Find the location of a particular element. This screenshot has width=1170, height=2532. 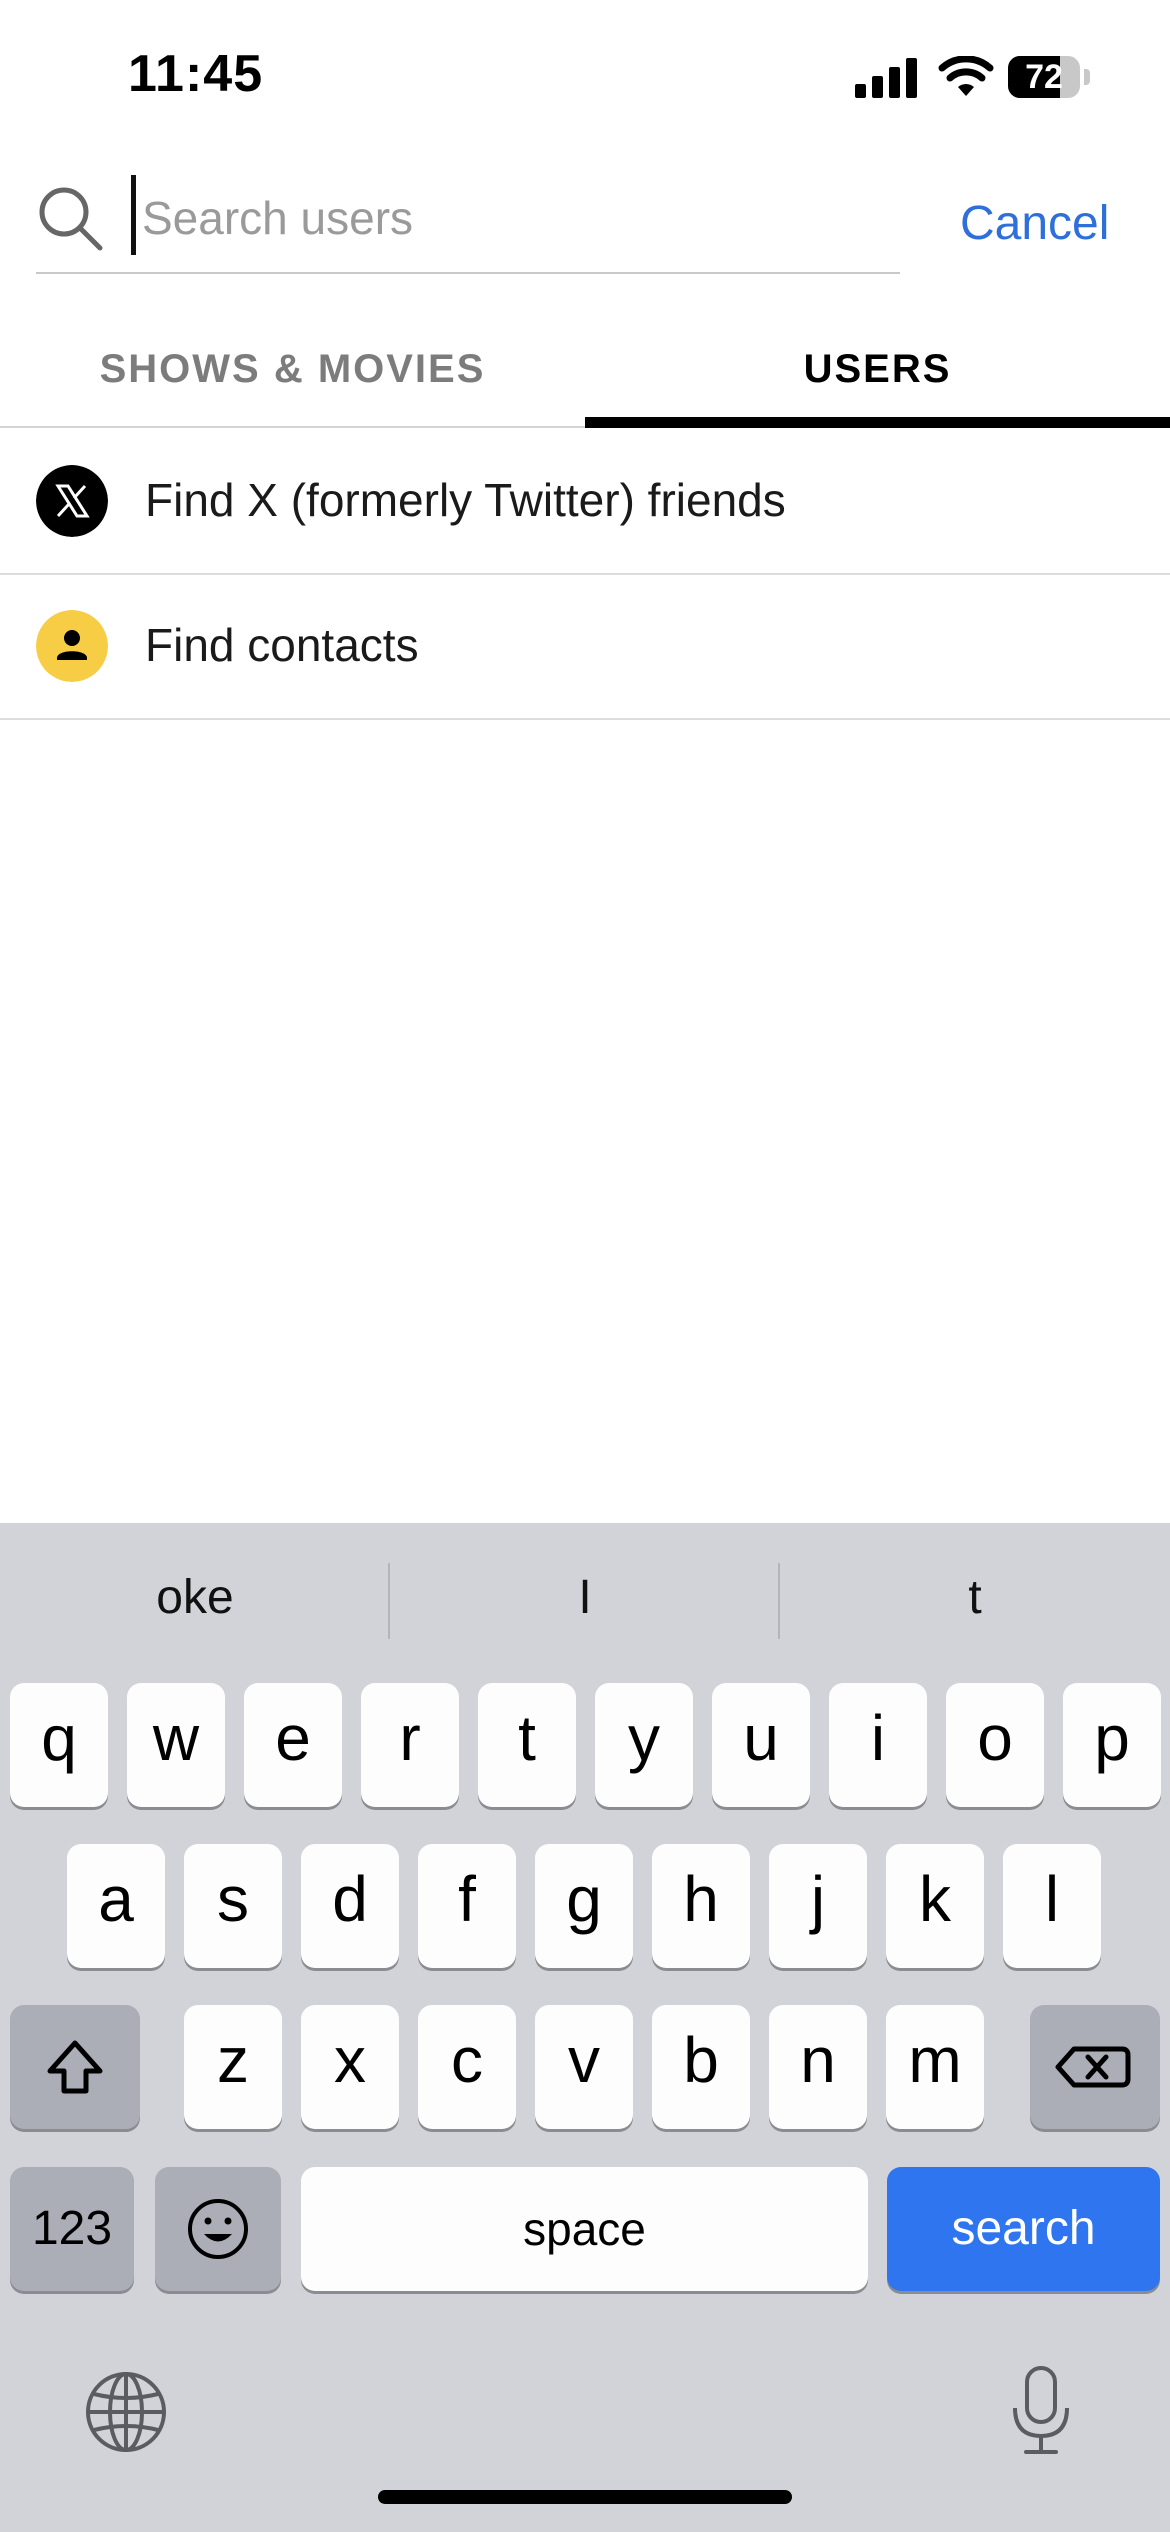

x-logo-icon is located at coordinates (72, 501).